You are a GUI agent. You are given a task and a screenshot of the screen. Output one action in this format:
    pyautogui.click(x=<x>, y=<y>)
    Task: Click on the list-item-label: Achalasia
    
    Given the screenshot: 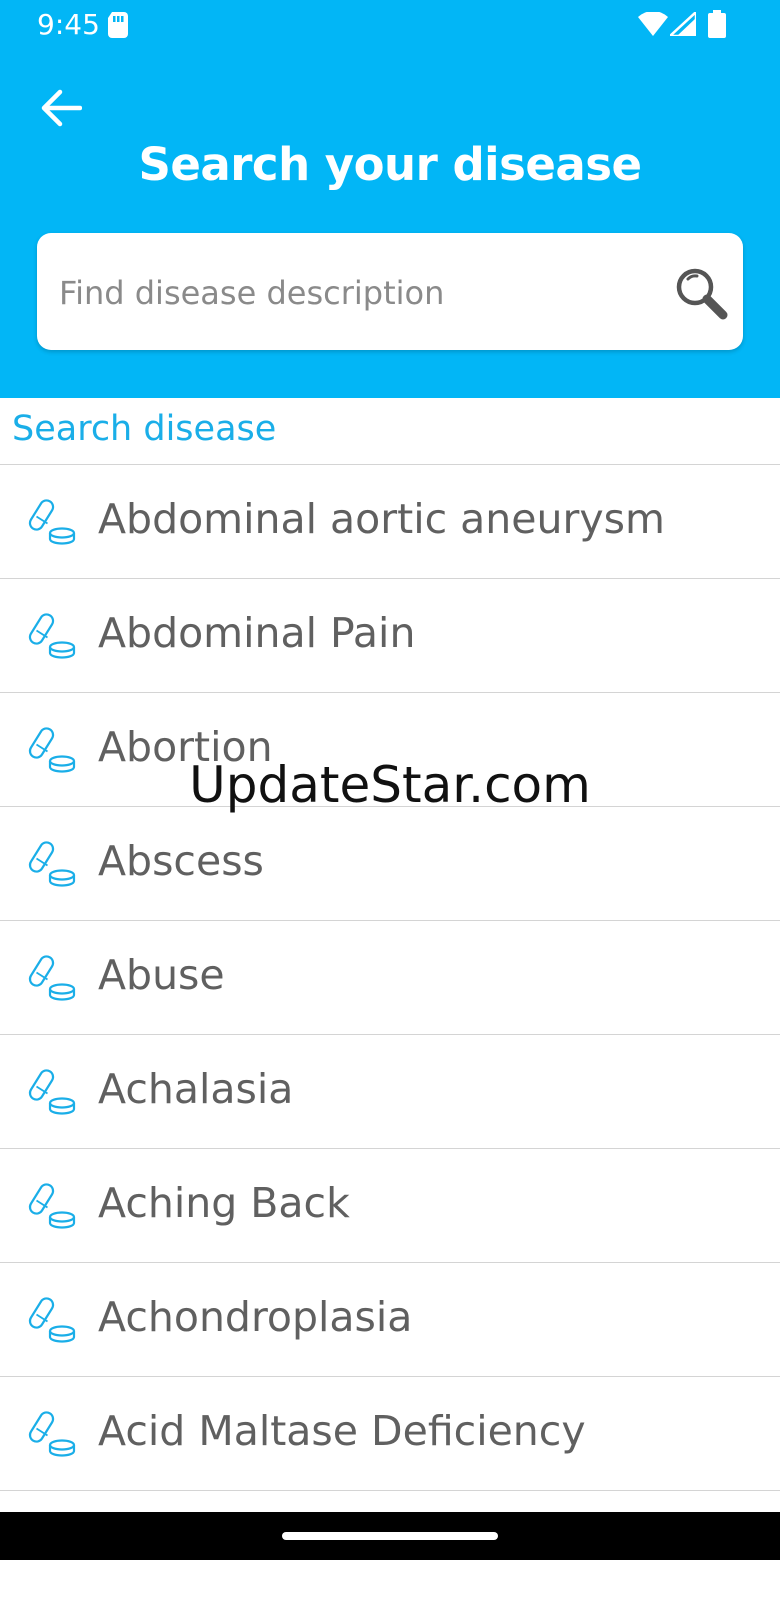 What is the action you would take?
    pyautogui.click(x=196, y=1089)
    